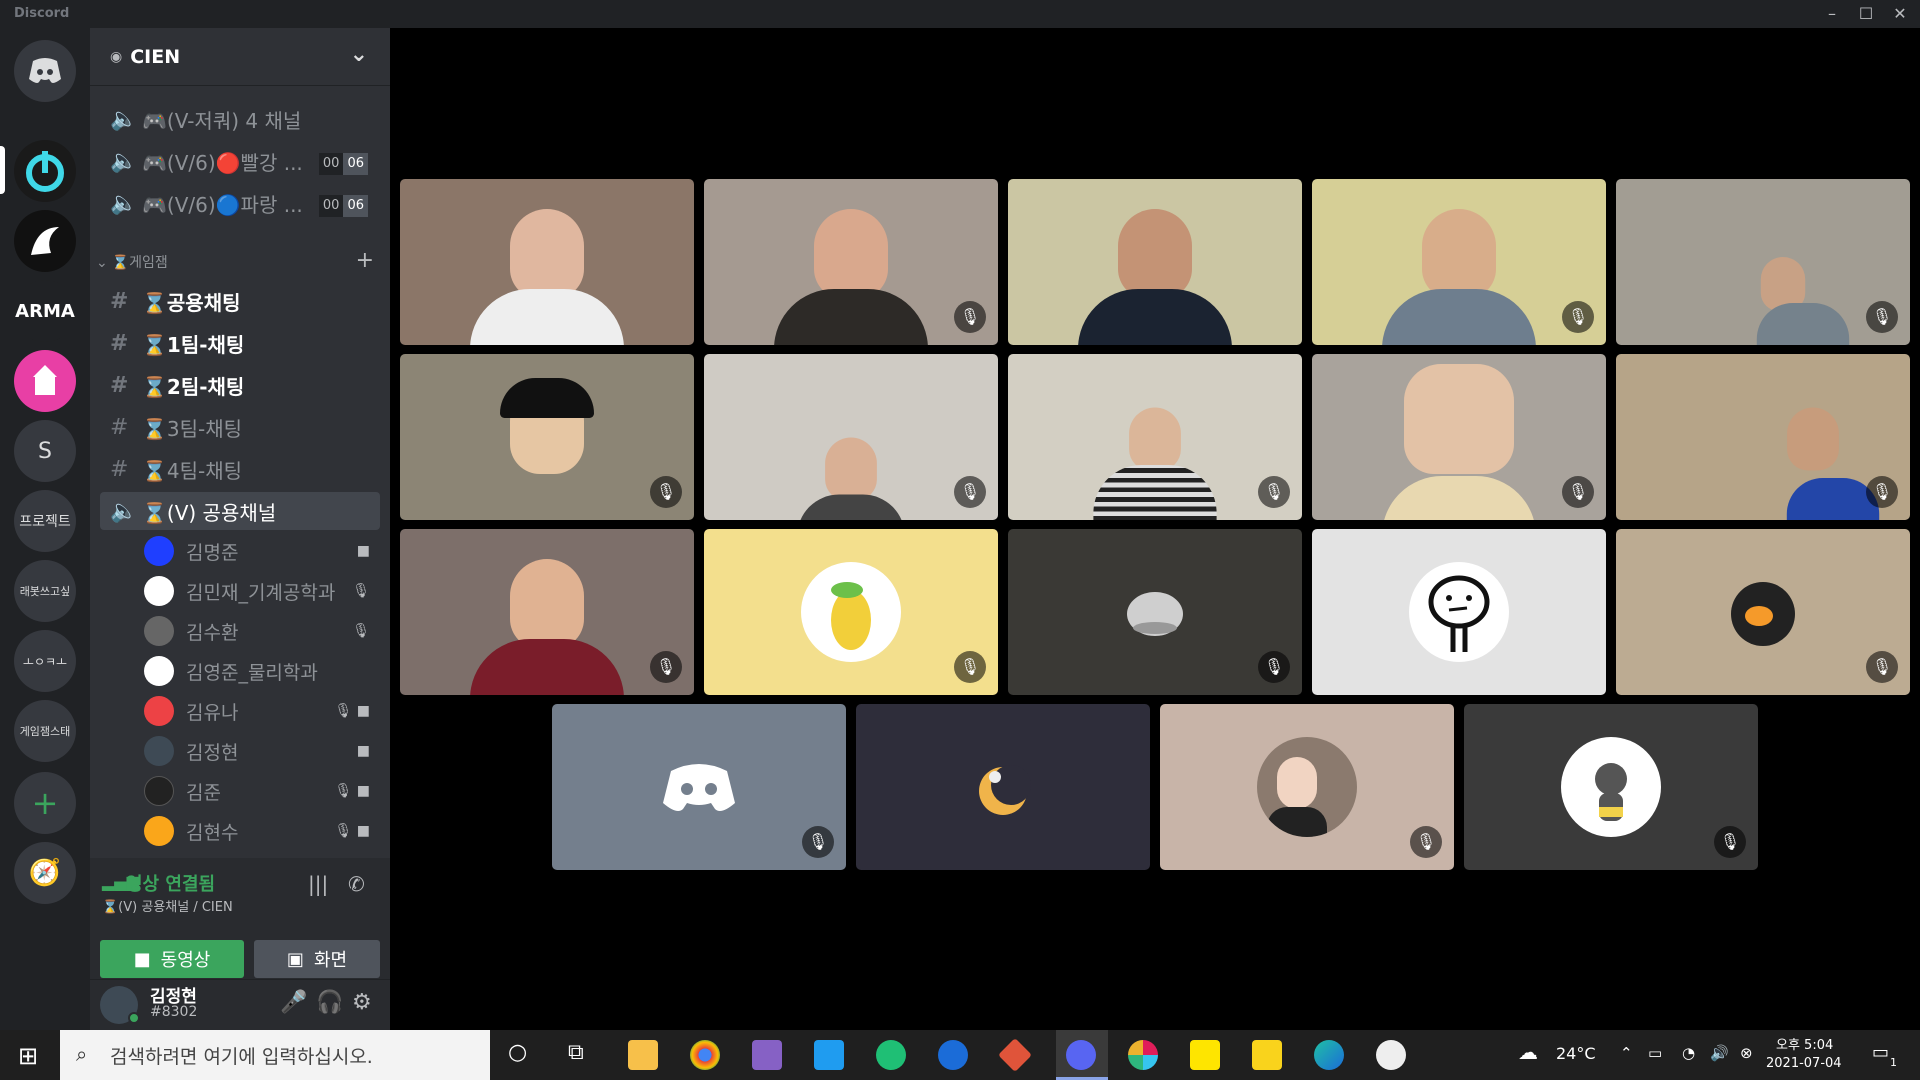 Image resolution: width=1920 pixels, height=1080 pixels. What do you see at coordinates (240, 119) in the screenshot?
I see `voice-channel-4: 🔈 🎮(V-저쿼) 4 채널` at bounding box center [240, 119].